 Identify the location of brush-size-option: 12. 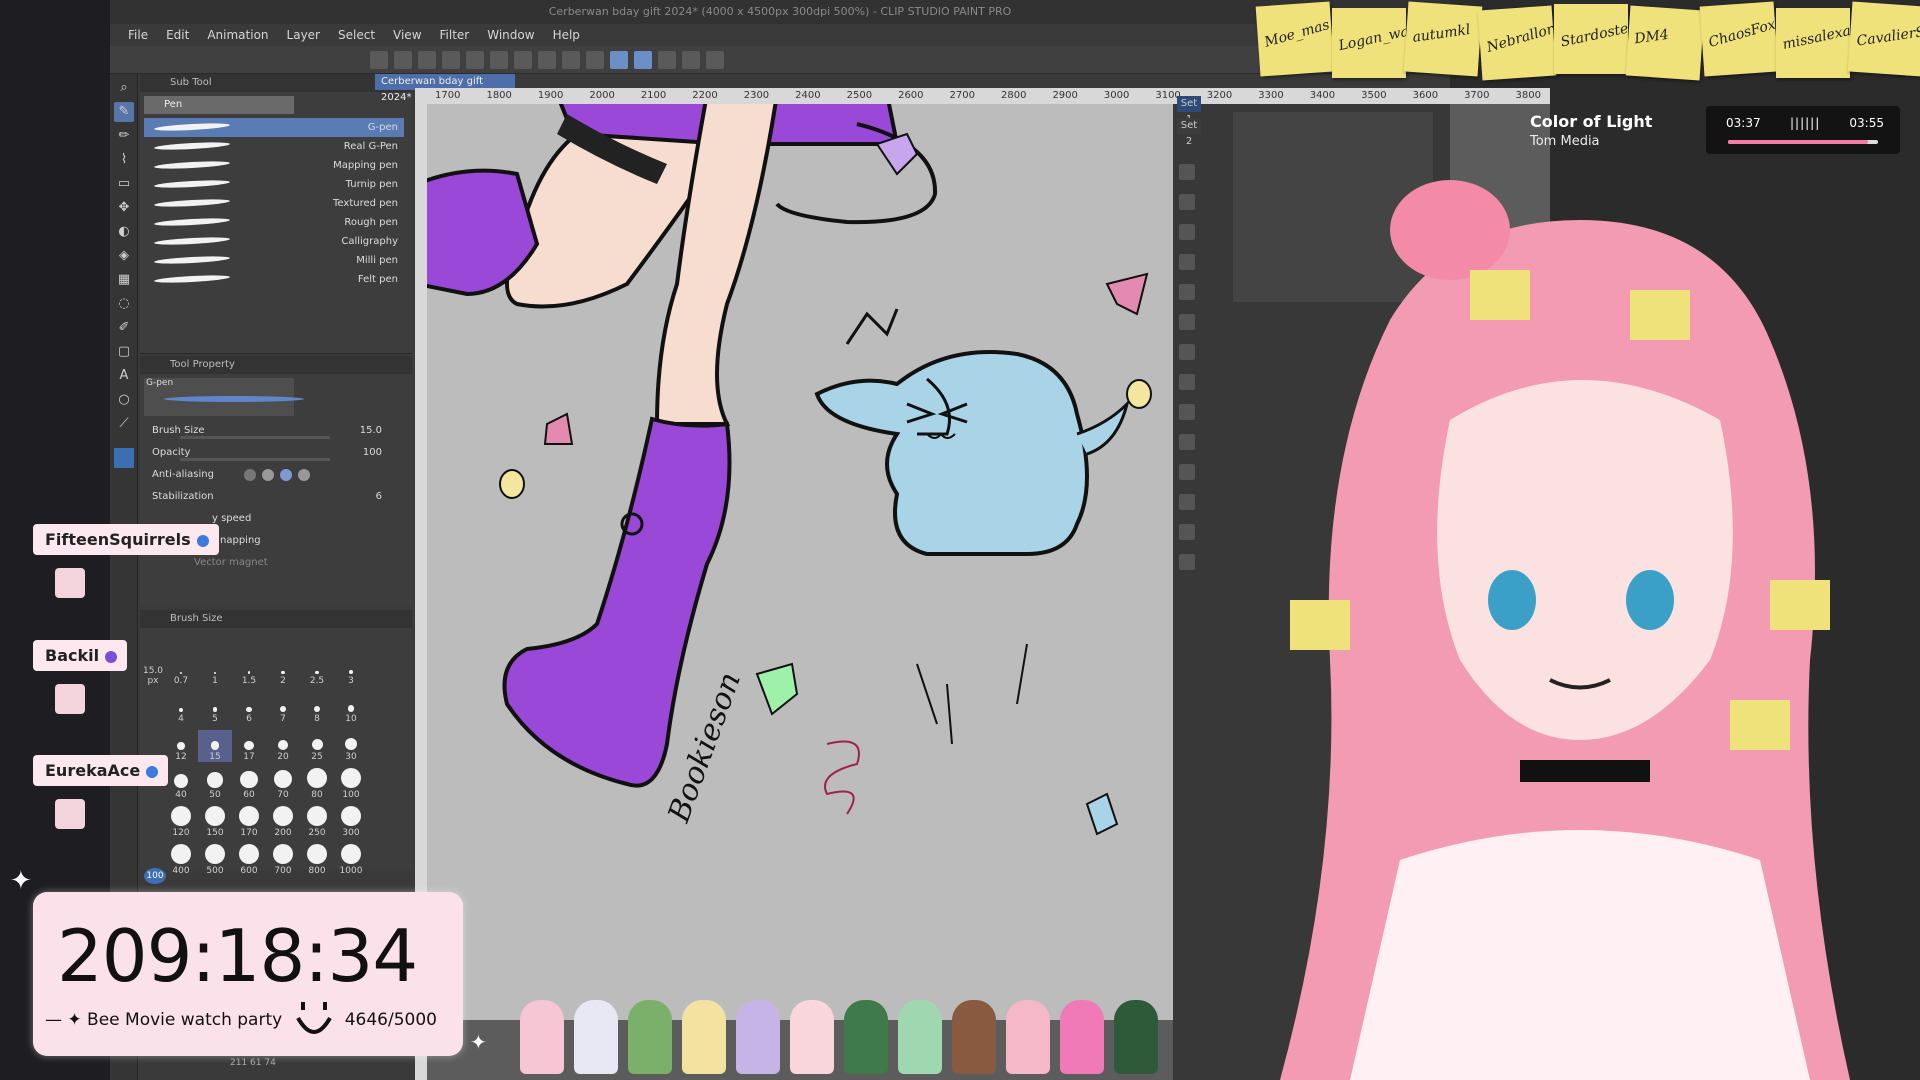
(181, 746).